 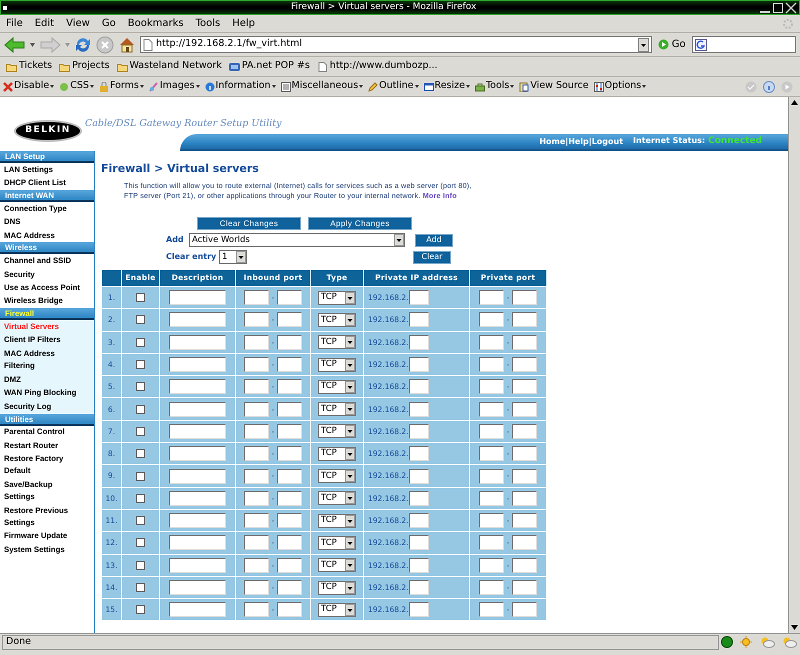 I want to click on check-icon, so click(x=751, y=86).